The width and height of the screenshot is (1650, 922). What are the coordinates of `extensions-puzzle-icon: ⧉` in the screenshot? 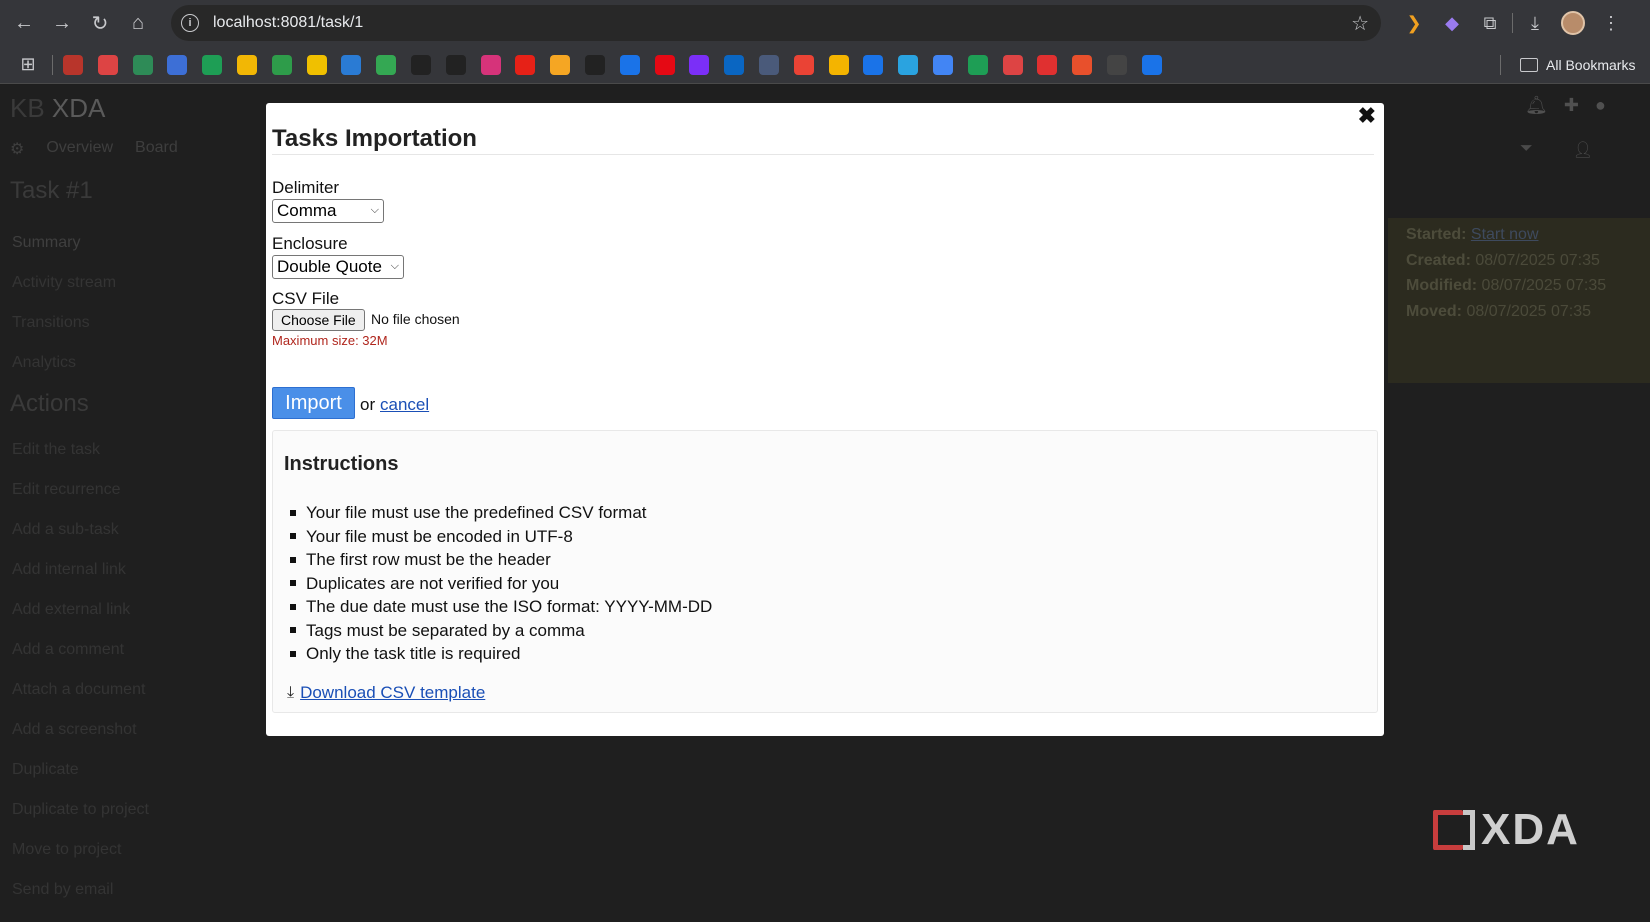 It's located at (1490, 23).